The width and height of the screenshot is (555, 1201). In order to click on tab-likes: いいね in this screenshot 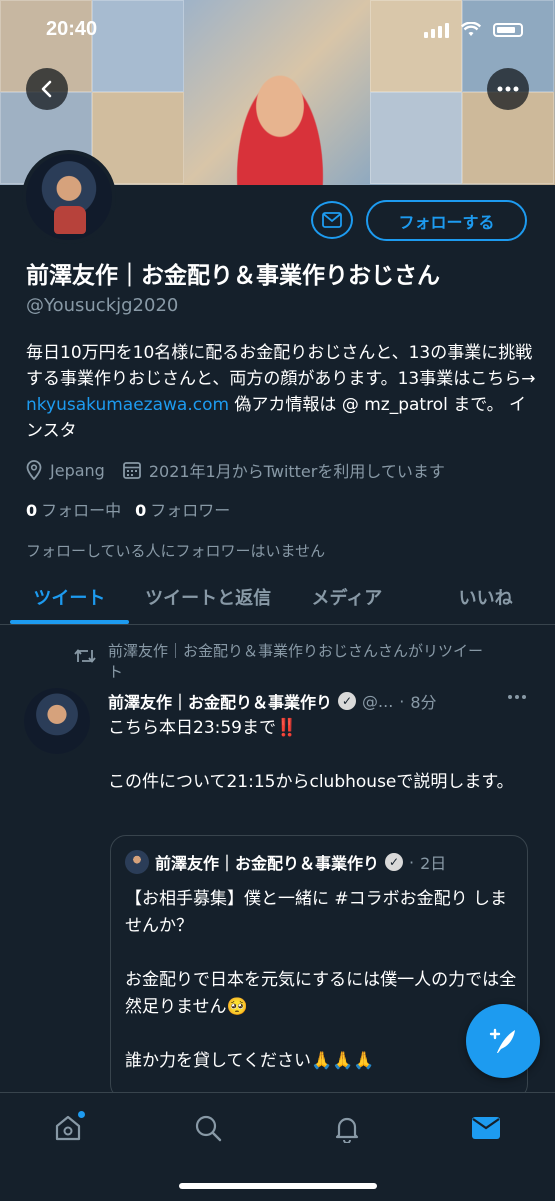, I will do `click(485, 597)`.